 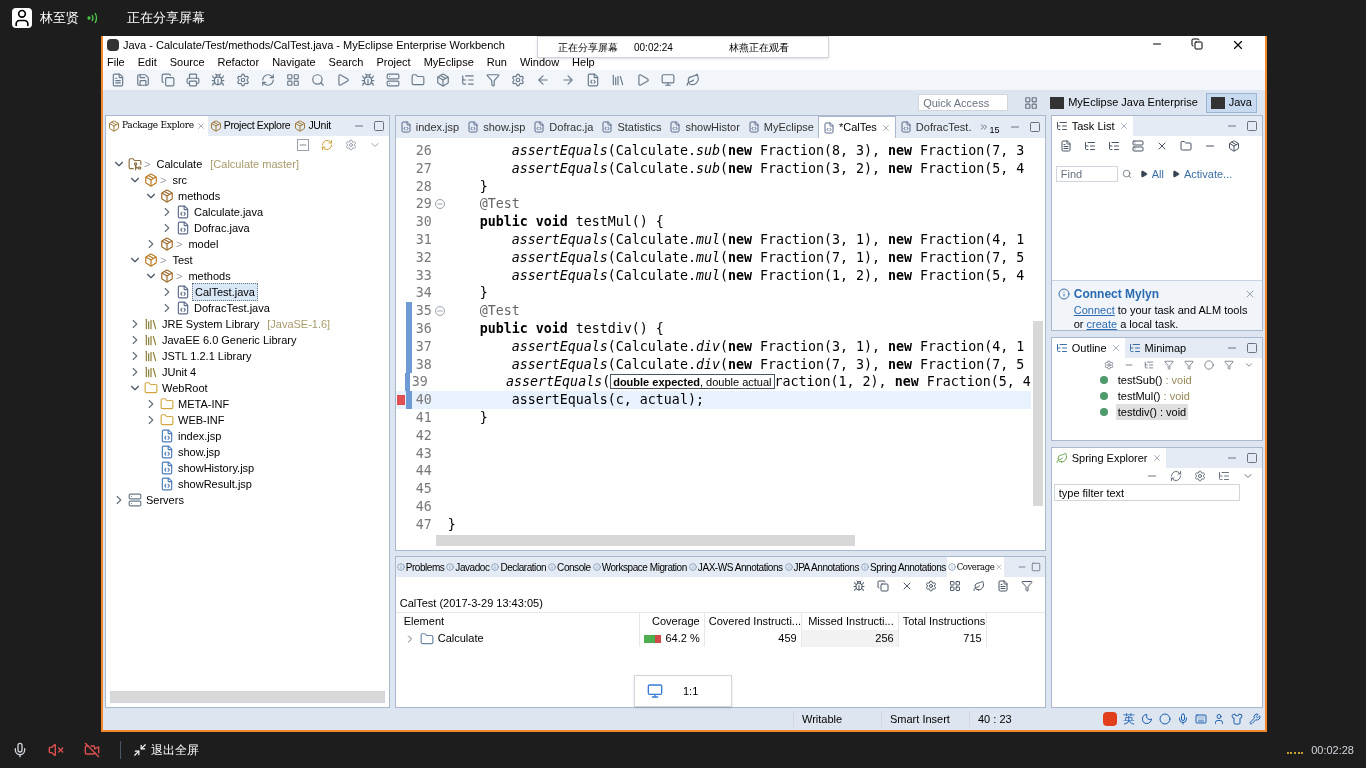 I want to click on zoom-ratio: 1:1, so click(x=691, y=691).